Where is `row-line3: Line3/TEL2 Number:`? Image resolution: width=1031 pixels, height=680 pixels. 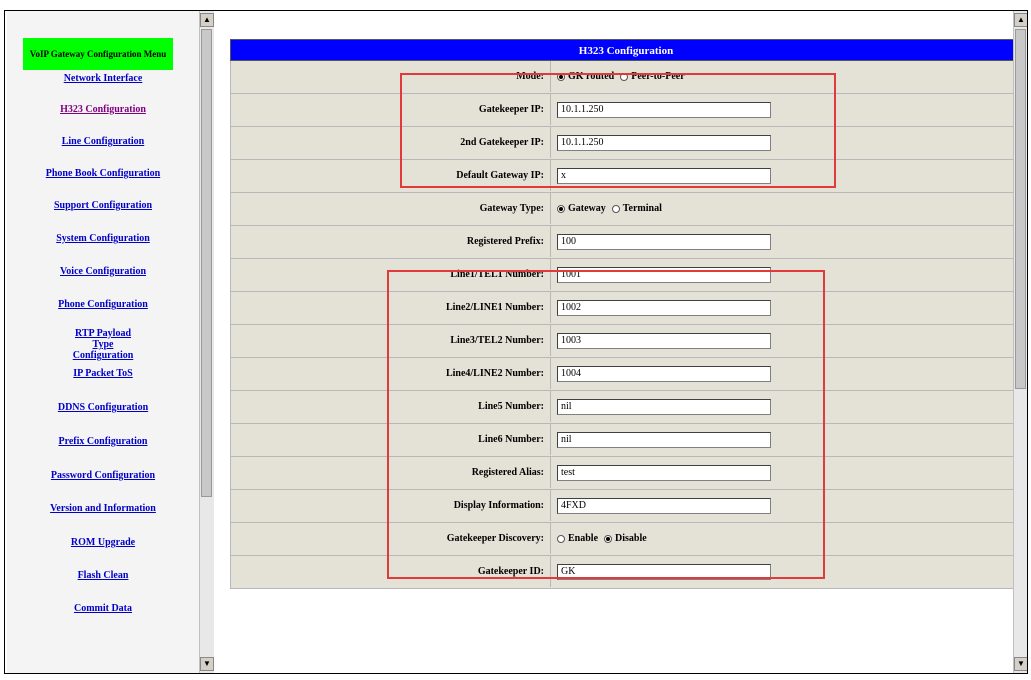
row-line3: Line3/TEL2 Number: is located at coordinates (625, 341).